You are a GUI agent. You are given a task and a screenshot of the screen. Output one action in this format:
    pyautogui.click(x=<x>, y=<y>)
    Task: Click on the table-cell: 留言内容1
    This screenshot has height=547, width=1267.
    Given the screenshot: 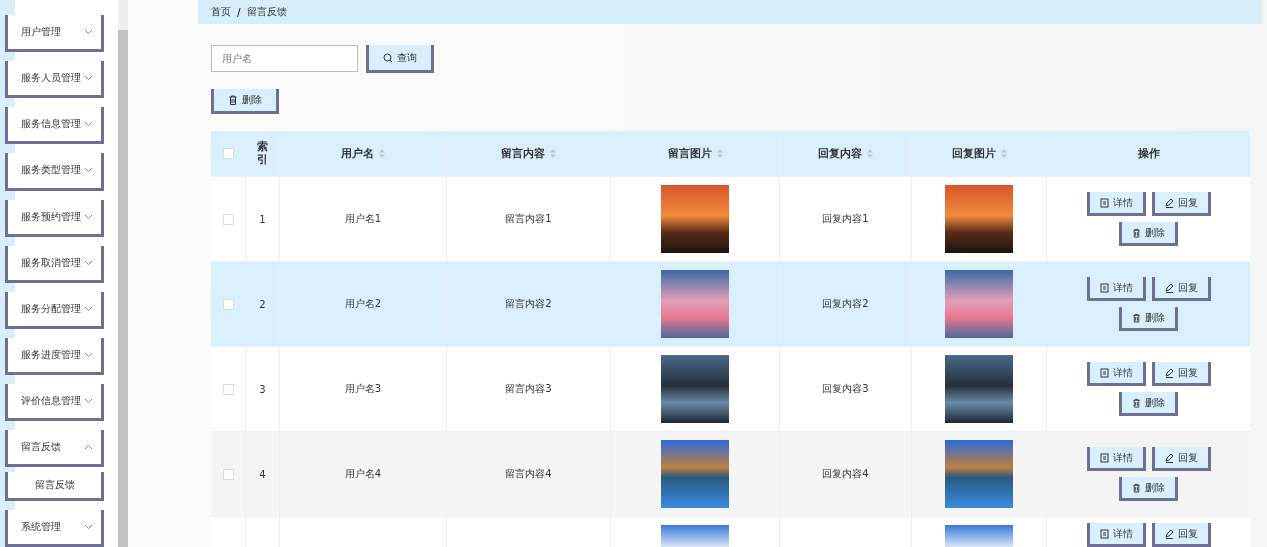 What is the action you would take?
    pyautogui.click(x=528, y=219)
    